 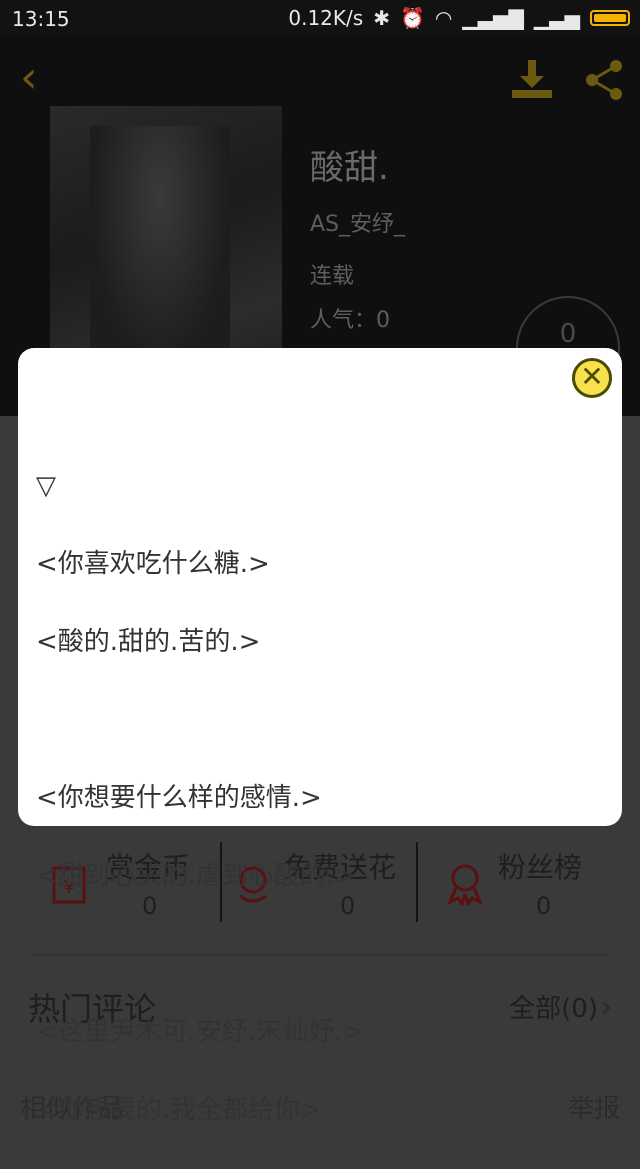 What do you see at coordinates (381, 18) in the screenshot?
I see `bluetooth-icon: ✱` at bounding box center [381, 18].